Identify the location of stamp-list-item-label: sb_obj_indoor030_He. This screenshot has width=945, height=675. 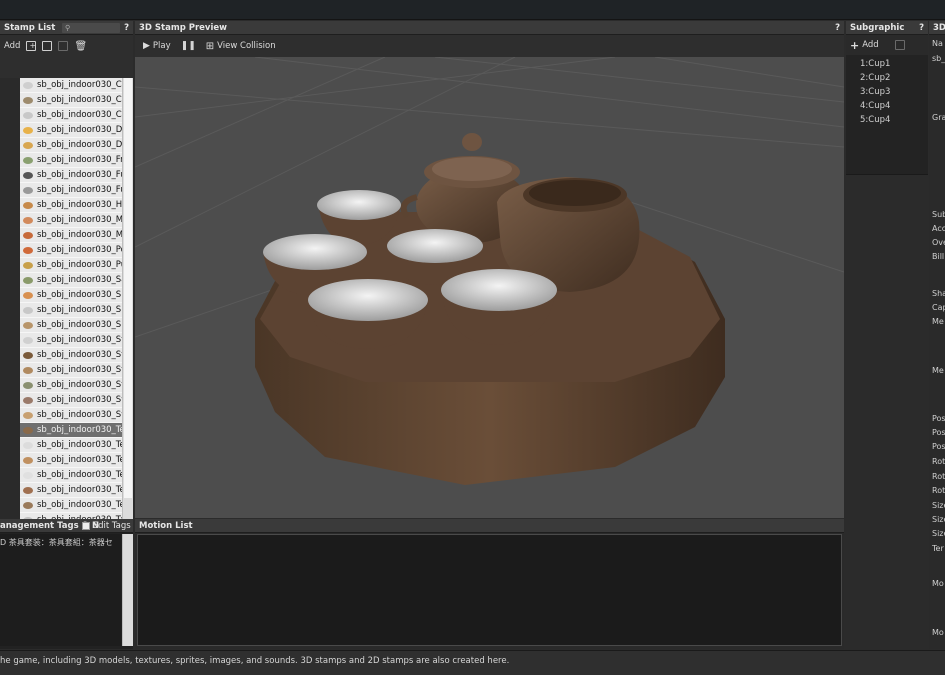
(79, 205).